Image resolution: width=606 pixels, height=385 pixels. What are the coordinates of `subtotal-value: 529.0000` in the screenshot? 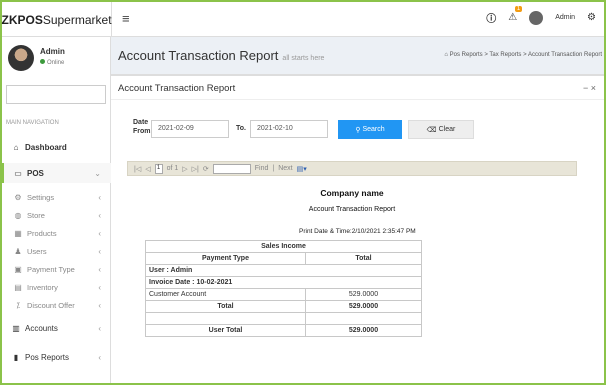 It's located at (363, 306).